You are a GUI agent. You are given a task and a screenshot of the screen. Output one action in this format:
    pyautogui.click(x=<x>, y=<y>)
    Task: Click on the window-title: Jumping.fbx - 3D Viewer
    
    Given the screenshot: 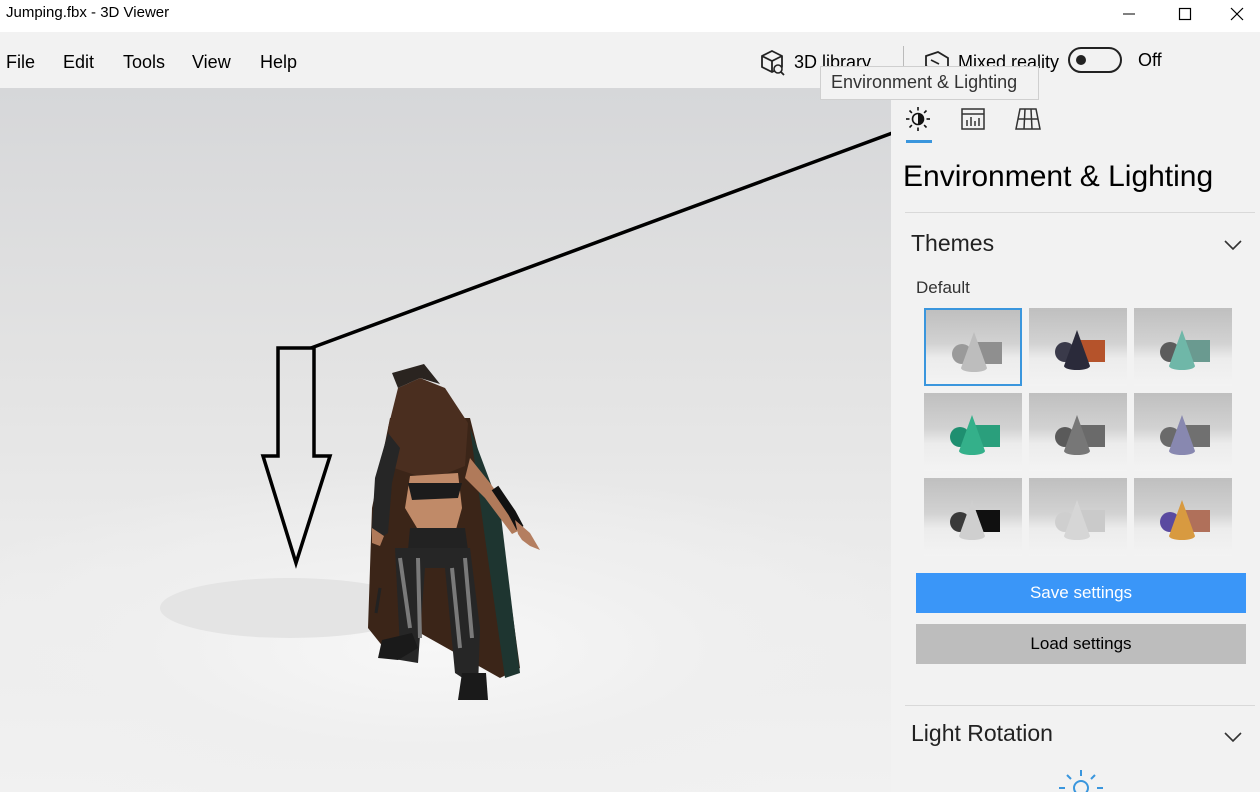 What is the action you would take?
    pyautogui.click(x=88, y=12)
    